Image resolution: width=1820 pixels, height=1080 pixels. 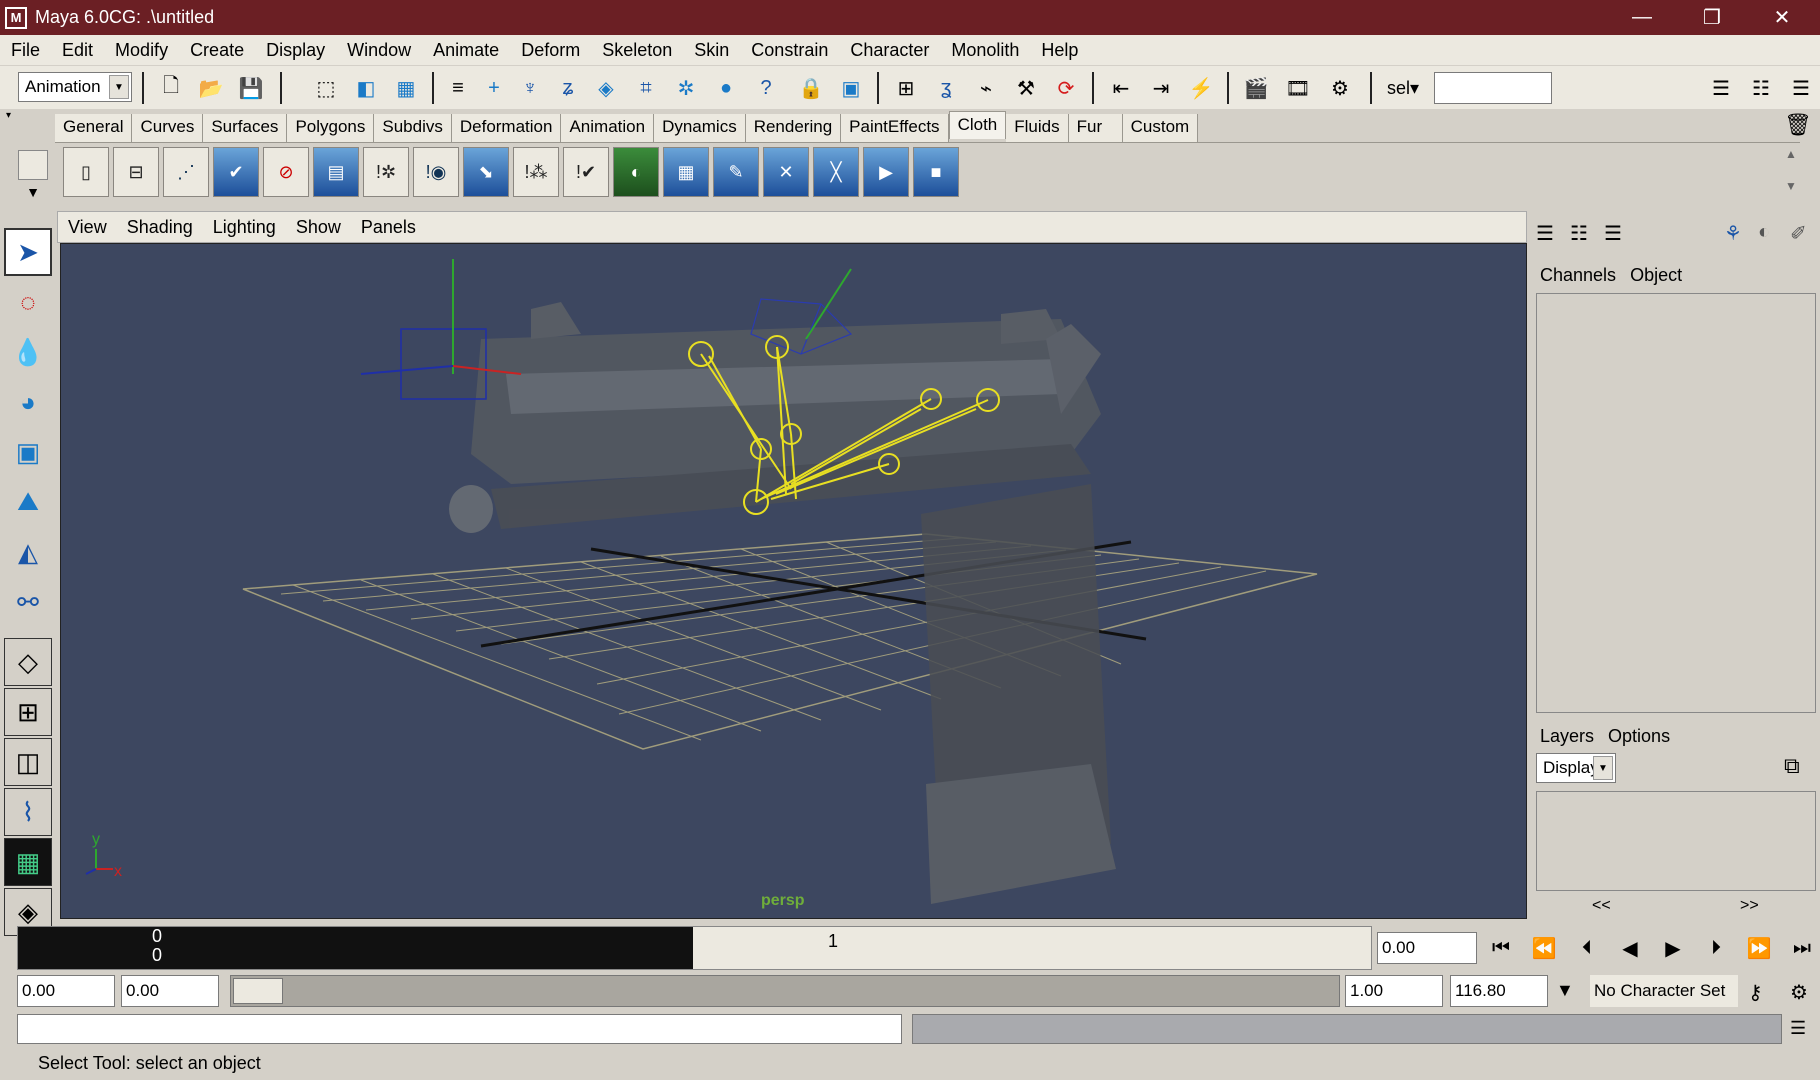 I want to click on lock-icon: 🔒, so click(x=811, y=88).